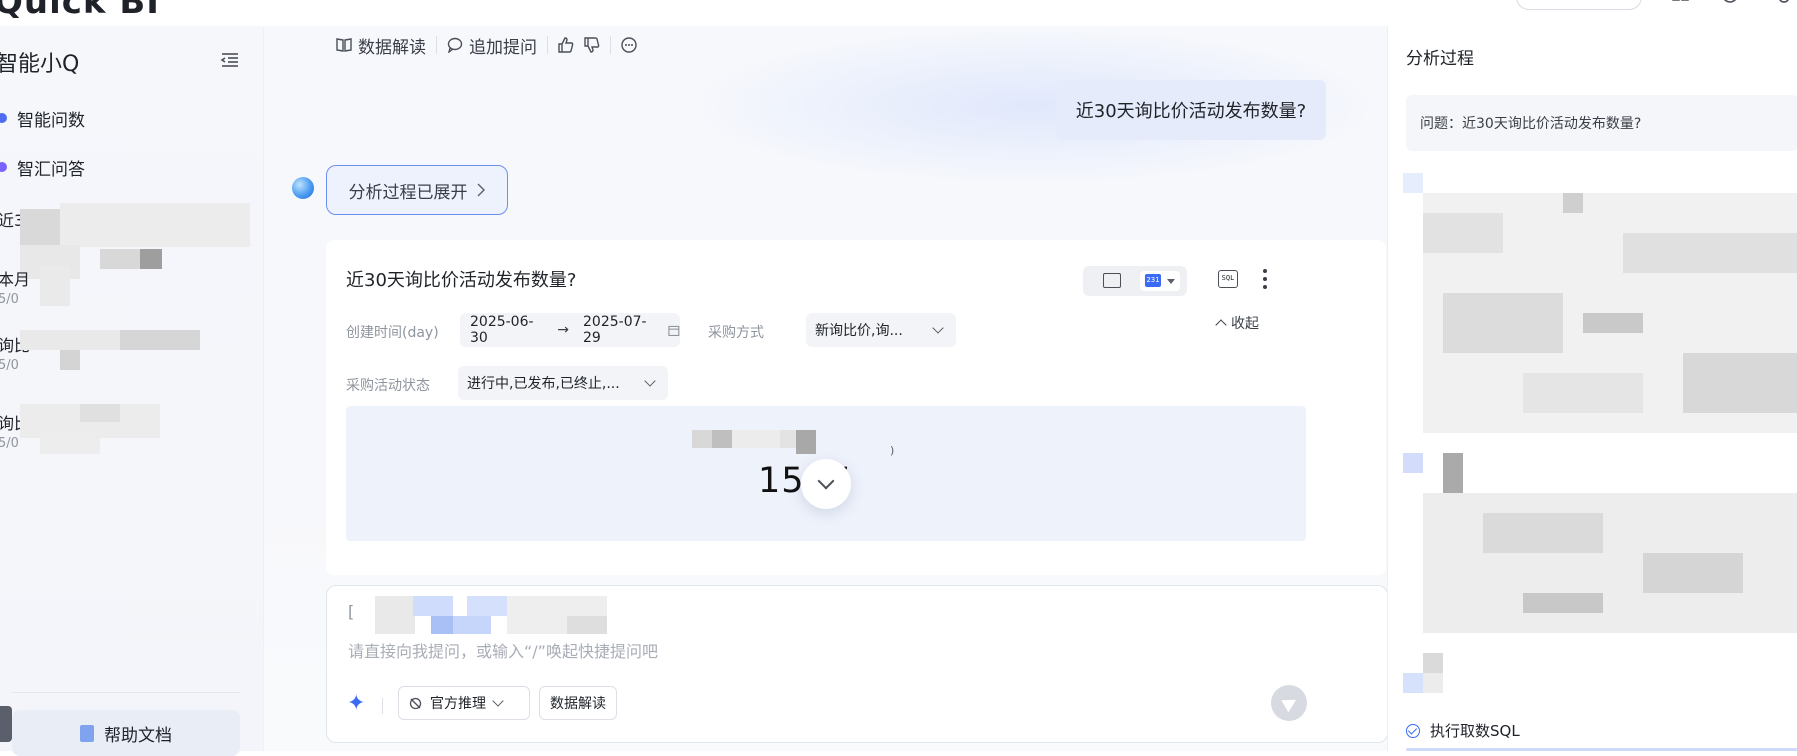 This screenshot has height=756, width=1797. Describe the element at coordinates (1171, 281) in the screenshot. I see `caret-down-icon` at that location.